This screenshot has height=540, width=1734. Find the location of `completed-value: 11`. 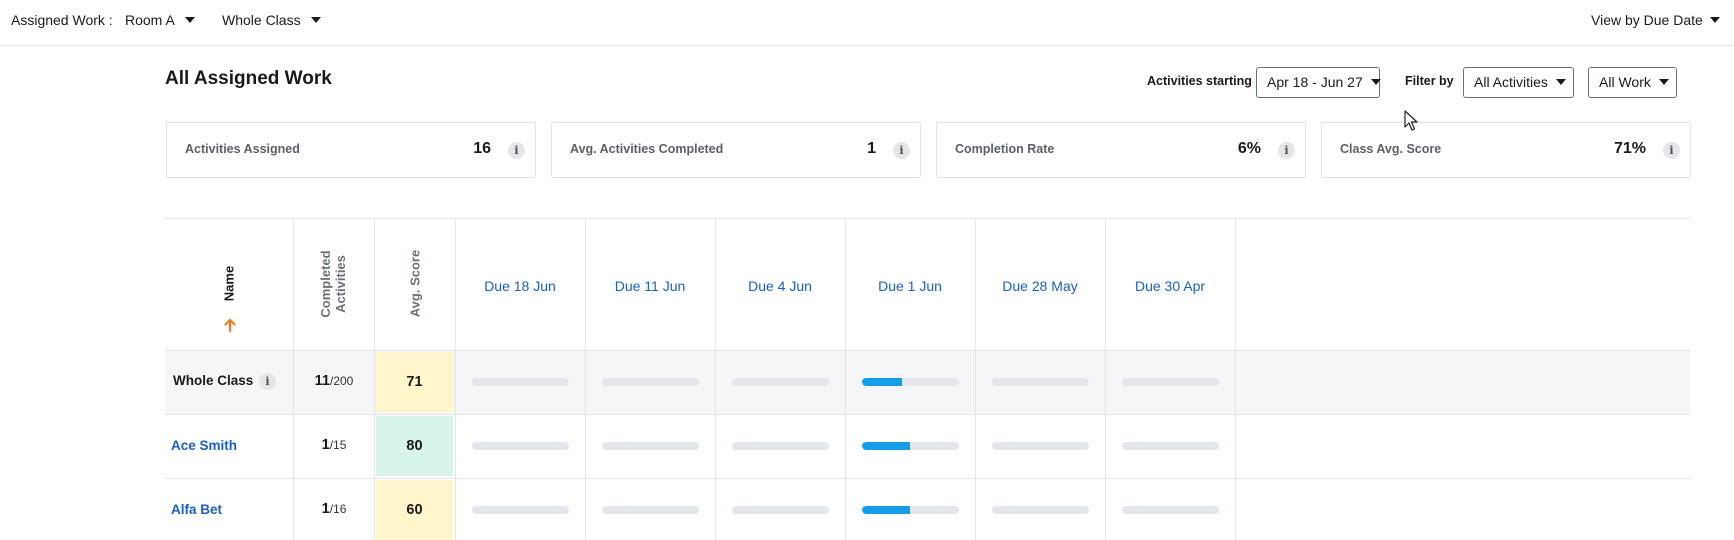

completed-value: 11 is located at coordinates (322, 381).